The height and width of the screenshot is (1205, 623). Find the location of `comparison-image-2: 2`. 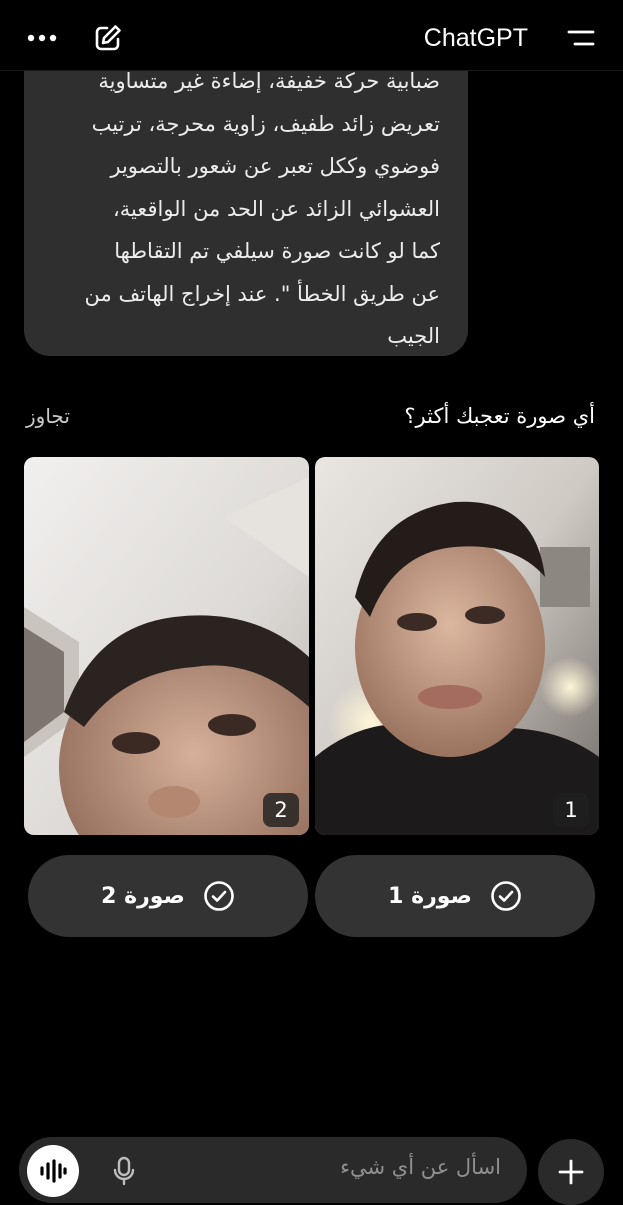

comparison-image-2: 2 is located at coordinates (166, 646).